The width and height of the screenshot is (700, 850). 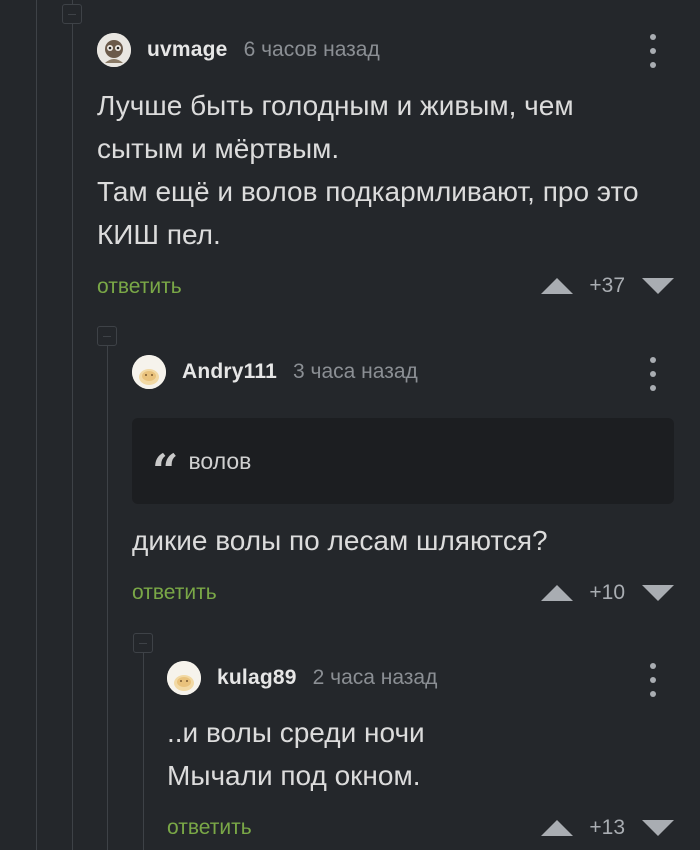 What do you see at coordinates (159, 234) in the screenshot?
I see `comment-text-line: КИШ пел.` at bounding box center [159, 234].